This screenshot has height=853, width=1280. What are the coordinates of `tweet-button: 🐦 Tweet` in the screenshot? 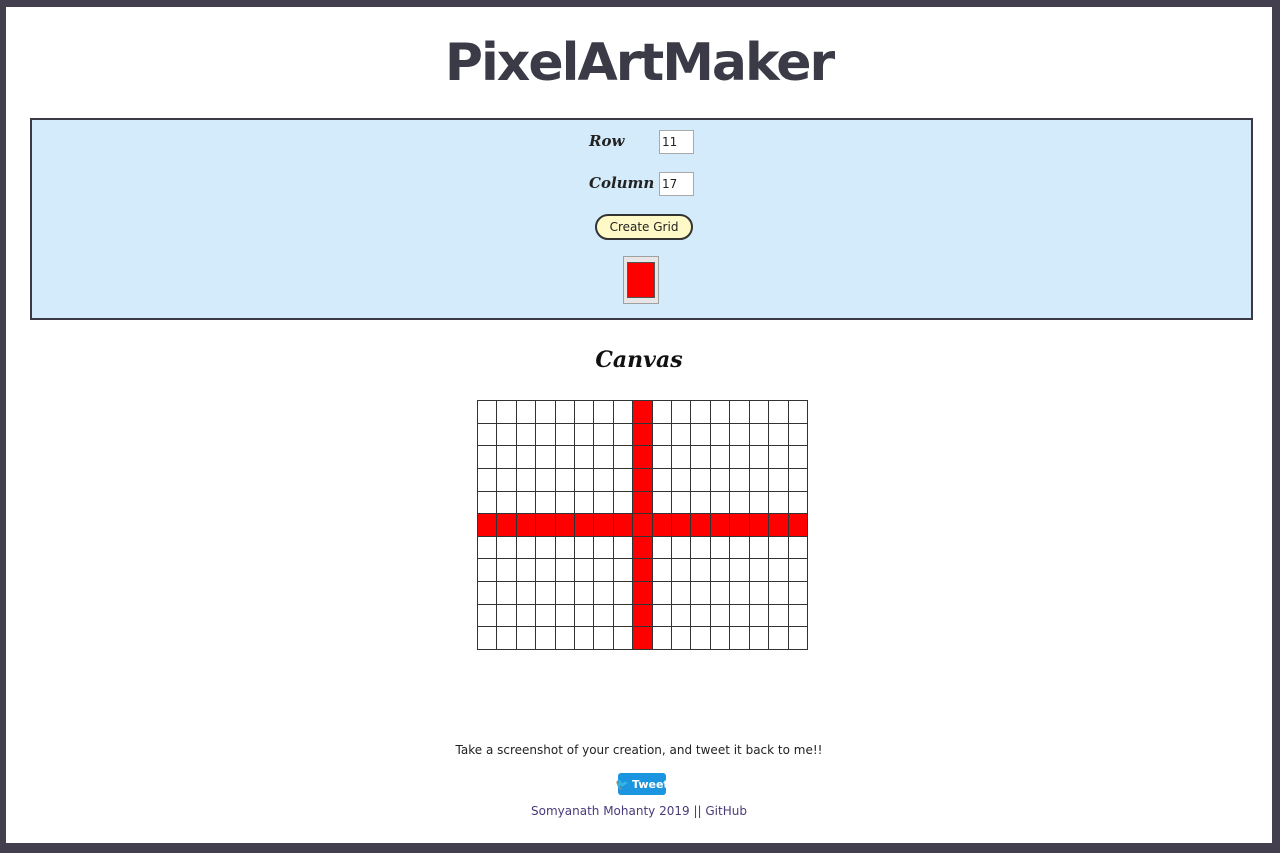 It's located at (642, 784).